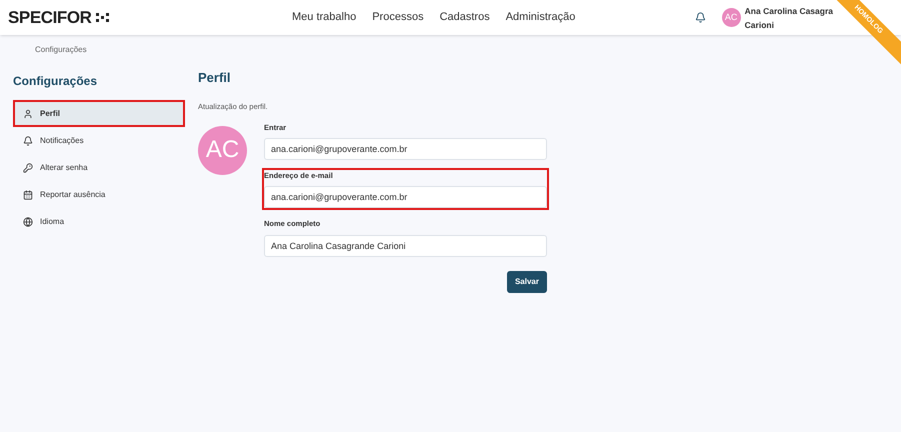 This screenshot has width=901, height=432. What do you see at coordinates (222, 150) in the screenshot?
I see `profile-avatar: AC` at bounding box center [222, 150].